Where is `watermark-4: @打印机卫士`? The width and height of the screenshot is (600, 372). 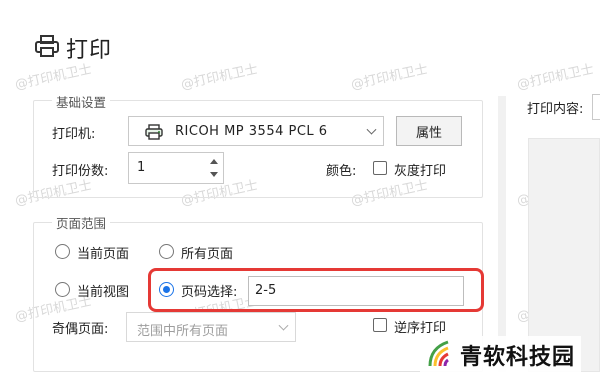
watermark-4: @打印机卫士 is located at coordinates (555, 77).